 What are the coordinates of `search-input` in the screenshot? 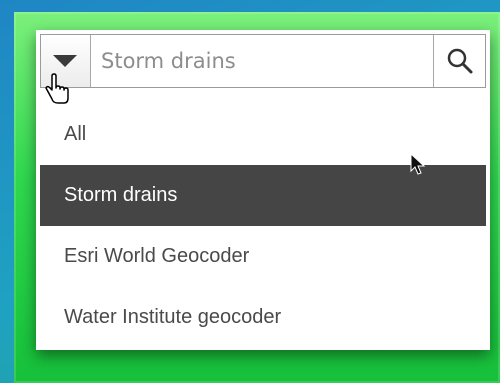 It's located at (261, 61).